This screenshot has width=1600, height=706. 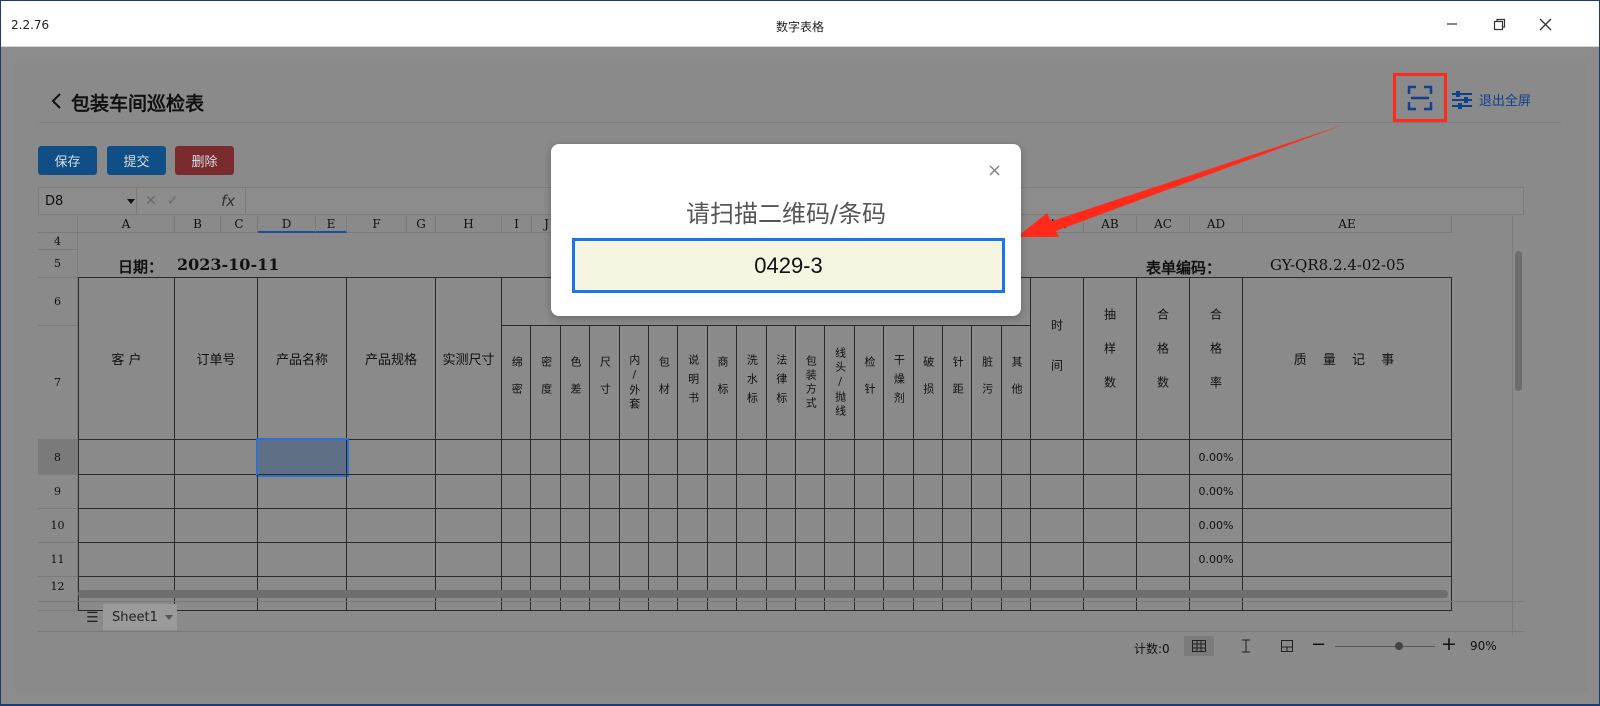 I want to click on save-button: 保存, so click(x=67, y=160).